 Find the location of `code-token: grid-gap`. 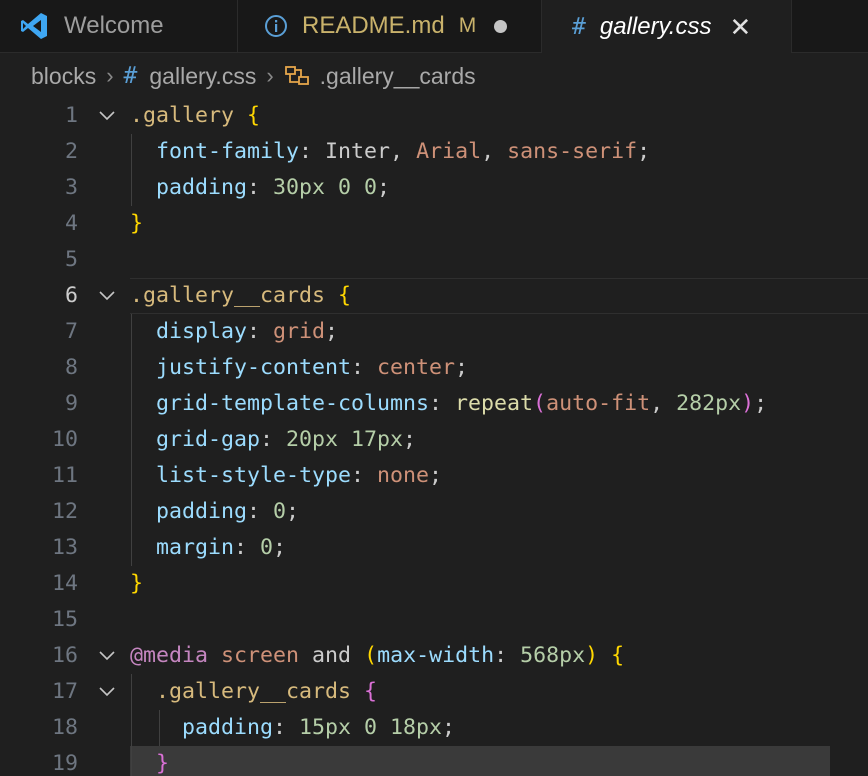

code-token: grid-gap is located at coordinates (195, 439).